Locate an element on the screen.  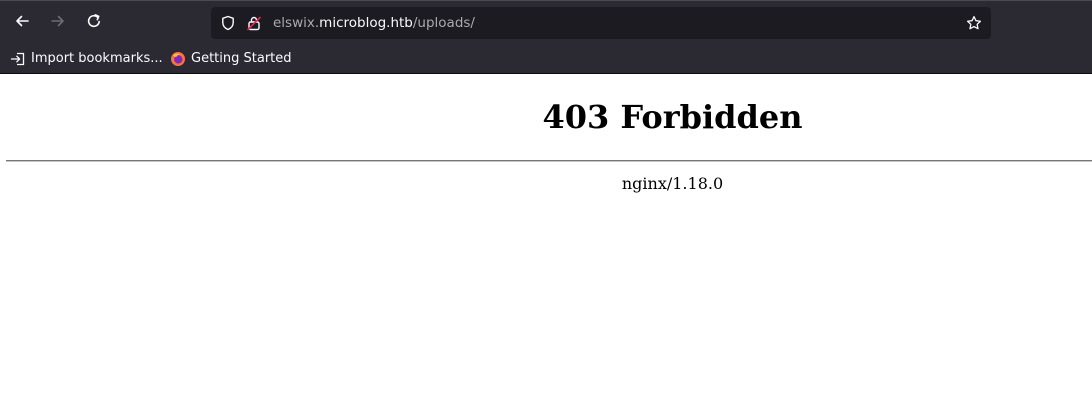
url-text: elswix.microblog.htb/uploads/ is located at coordinates (374, 23).